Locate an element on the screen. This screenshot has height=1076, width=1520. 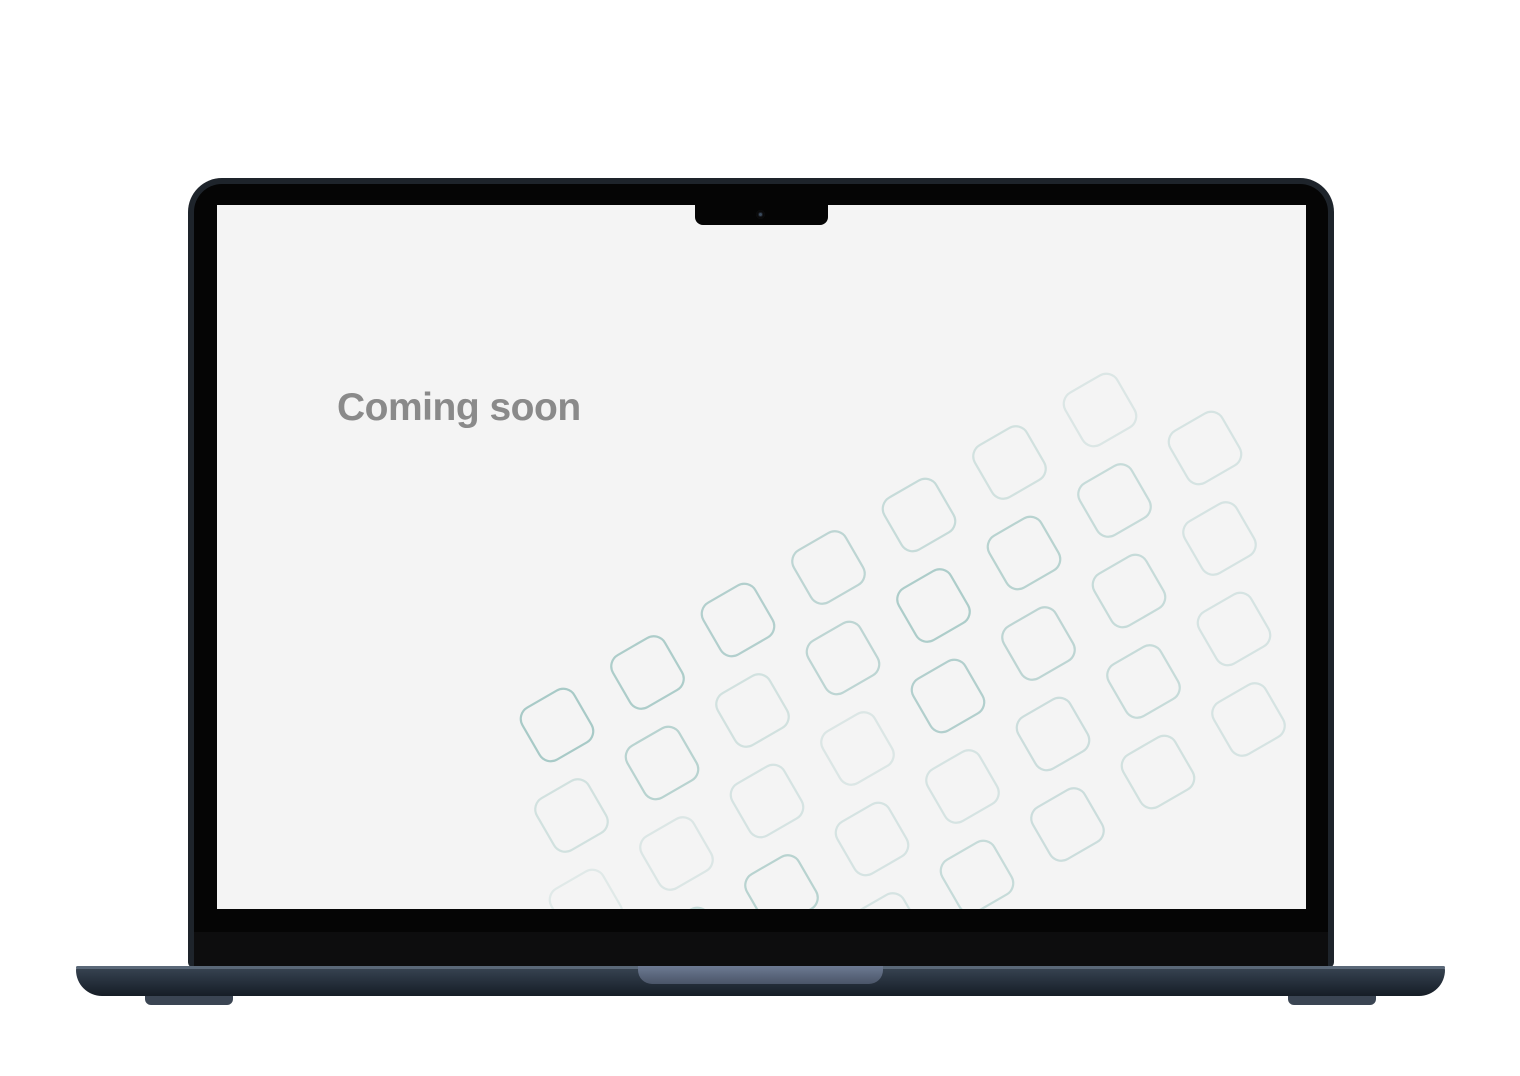
right-foot is located at coordinates (1332, 1000).